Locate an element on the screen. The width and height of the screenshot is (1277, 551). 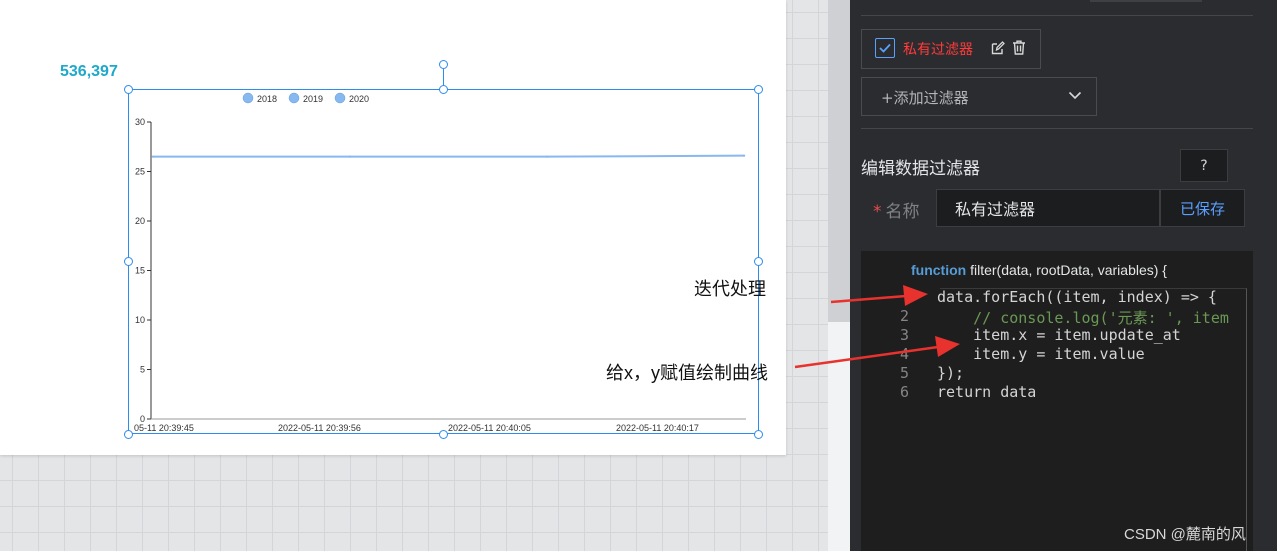
filter-chip-label: 私有过滤器 is located at coordinates (938, 50).